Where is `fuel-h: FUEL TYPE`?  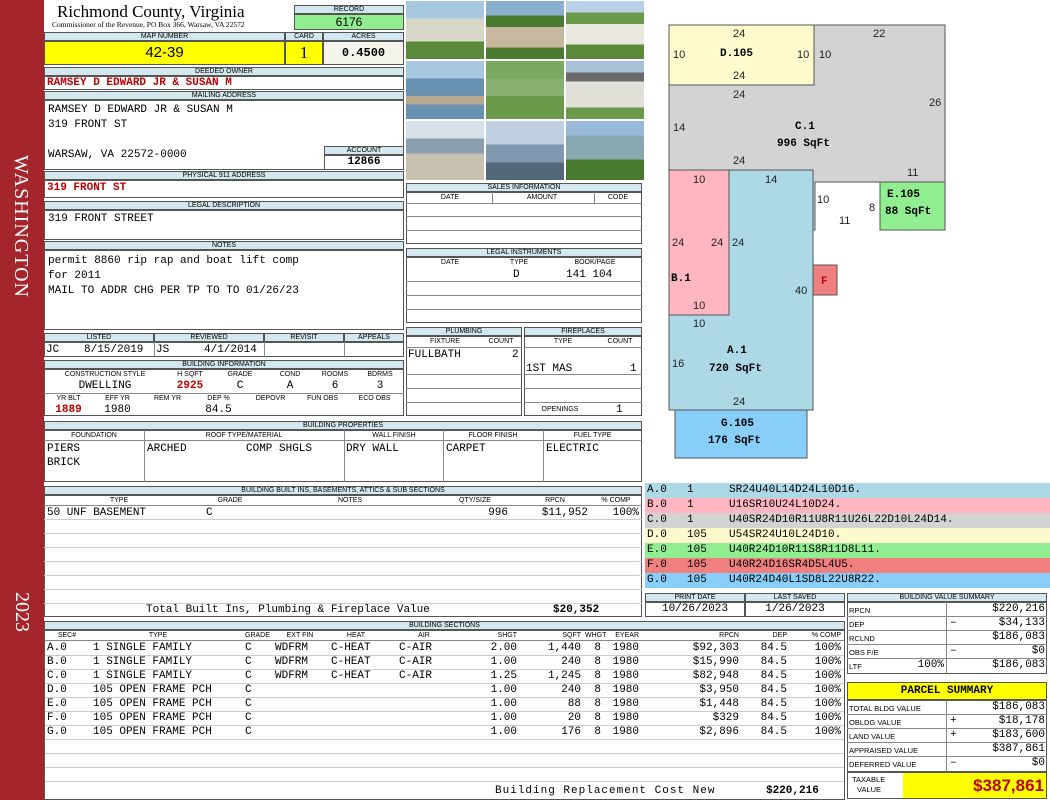
fuel-h: FUEL TYPE is located at coordinates (592, 435).